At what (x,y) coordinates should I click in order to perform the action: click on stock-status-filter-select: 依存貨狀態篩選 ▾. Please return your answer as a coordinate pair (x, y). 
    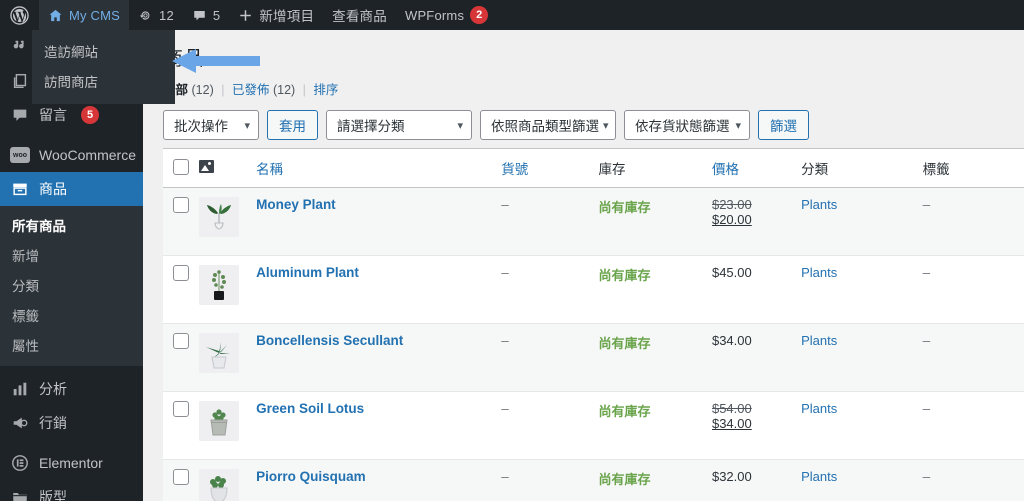
    Looking at the image, I should click on (687, 125).